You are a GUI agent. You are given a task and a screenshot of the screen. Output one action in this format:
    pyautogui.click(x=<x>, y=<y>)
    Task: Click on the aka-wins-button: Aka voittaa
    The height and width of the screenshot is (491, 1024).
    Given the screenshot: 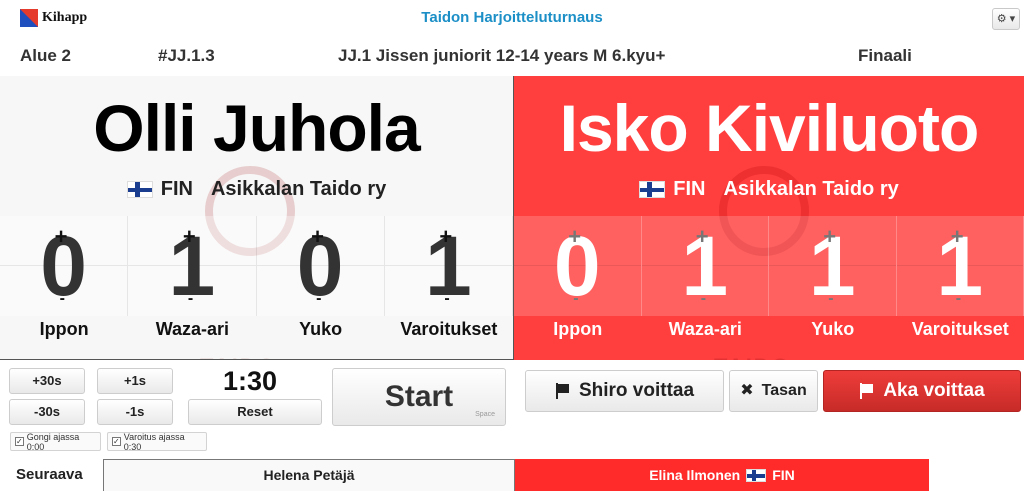 What is the action you would take?
    pyautogui.click(x=922, y=391)
    